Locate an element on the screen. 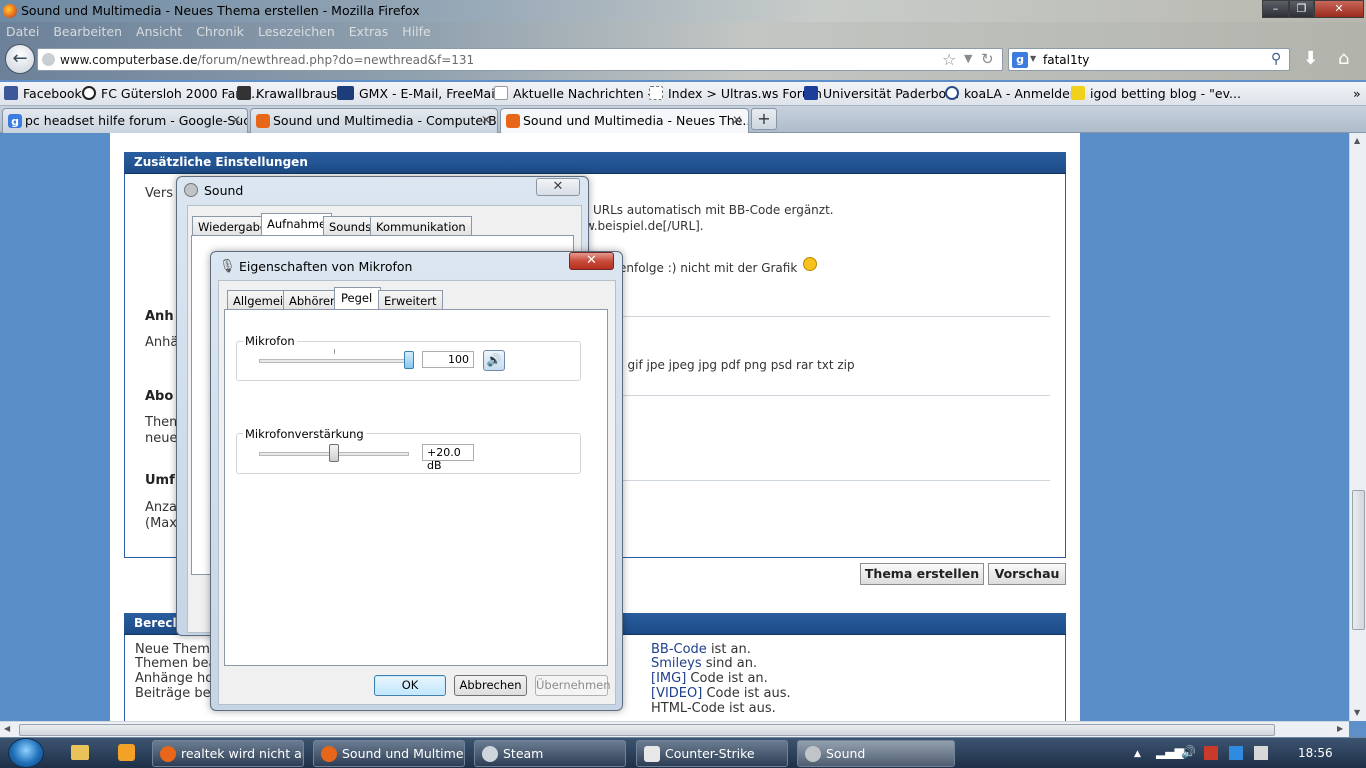 This screenshot has height=768, width=1366. media-player-icon is located at coordinates (126, 752).